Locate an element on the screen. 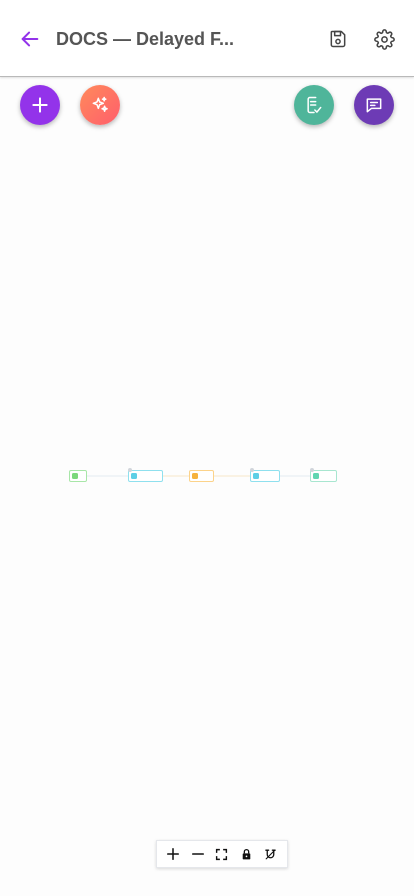  flow-node-delay is located at coordinates (201, 476).